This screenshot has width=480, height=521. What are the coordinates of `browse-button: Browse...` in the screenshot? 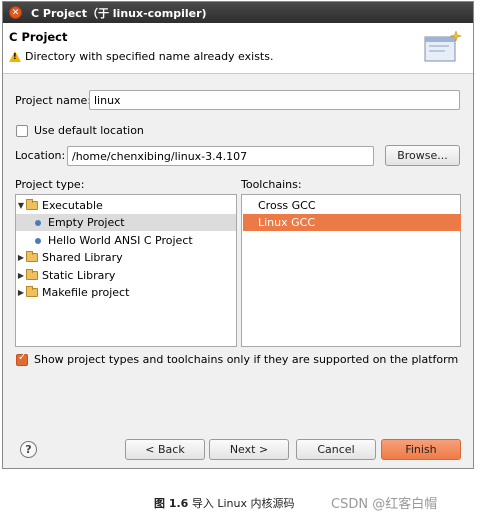 It's located at (422, 155).